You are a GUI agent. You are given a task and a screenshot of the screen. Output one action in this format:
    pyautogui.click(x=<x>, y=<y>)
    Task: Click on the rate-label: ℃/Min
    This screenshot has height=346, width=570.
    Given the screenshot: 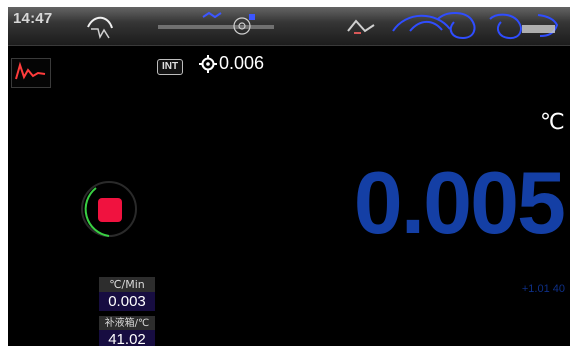 What is the action you would take?
    pyautogui.click(x=127, y=284)
    